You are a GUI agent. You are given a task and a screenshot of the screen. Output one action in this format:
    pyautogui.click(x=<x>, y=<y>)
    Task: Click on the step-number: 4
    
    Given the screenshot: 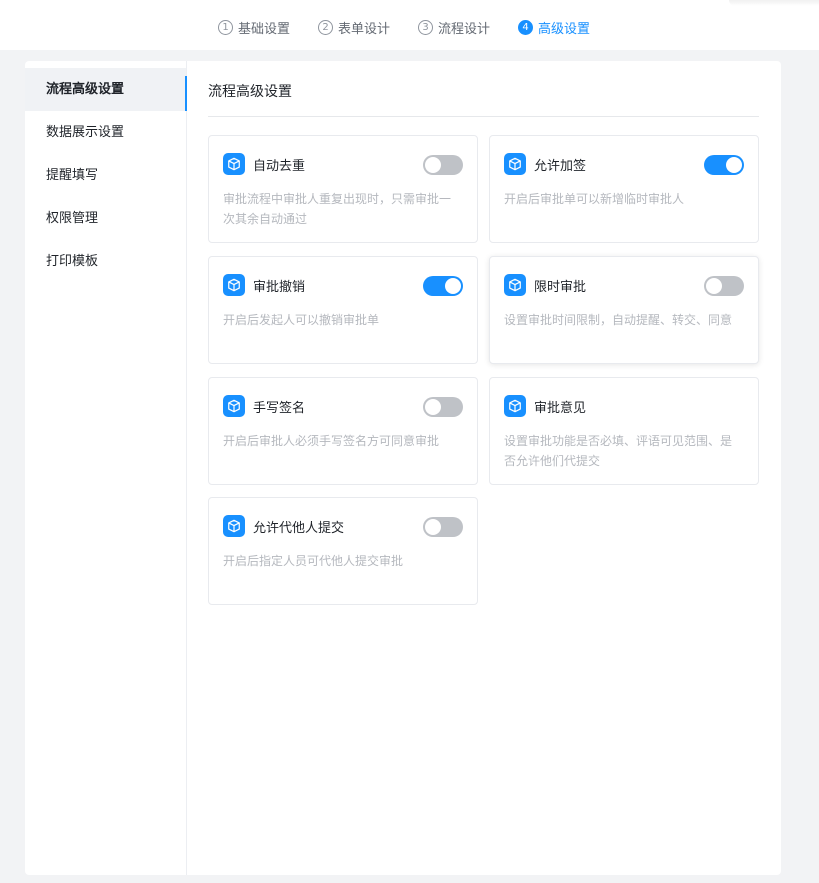 What is the action you would take?
    pyautogui.click(x=526, y=27)
    